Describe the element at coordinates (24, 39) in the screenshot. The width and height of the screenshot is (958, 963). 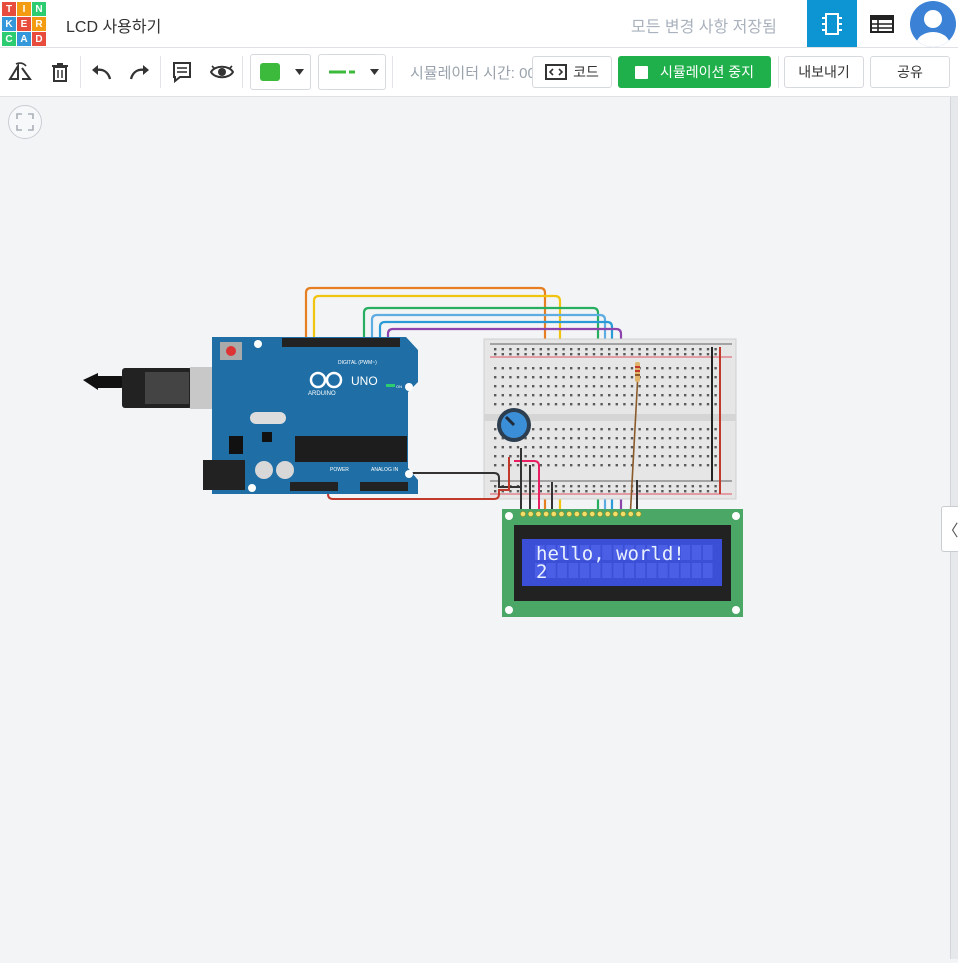
I see `logo-letter: A` at that location.